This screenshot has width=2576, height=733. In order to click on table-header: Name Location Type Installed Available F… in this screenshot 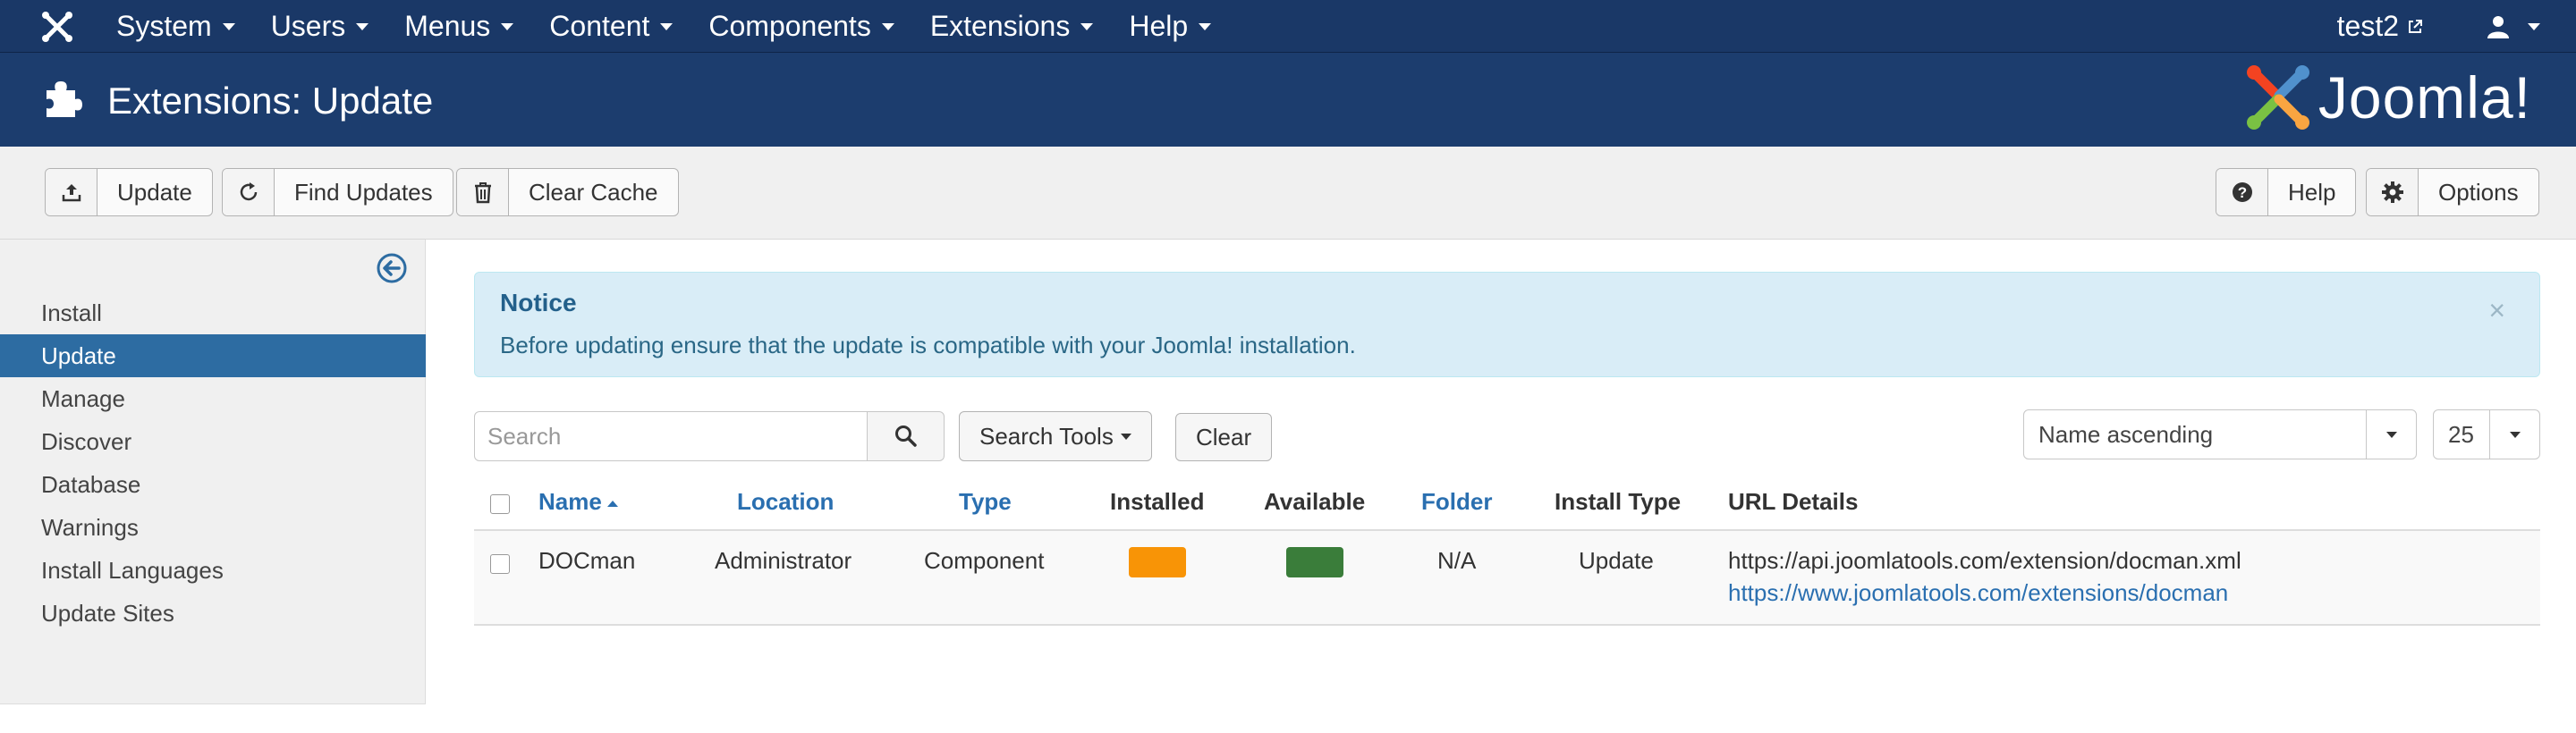, I will do `click(1507, 501)`.